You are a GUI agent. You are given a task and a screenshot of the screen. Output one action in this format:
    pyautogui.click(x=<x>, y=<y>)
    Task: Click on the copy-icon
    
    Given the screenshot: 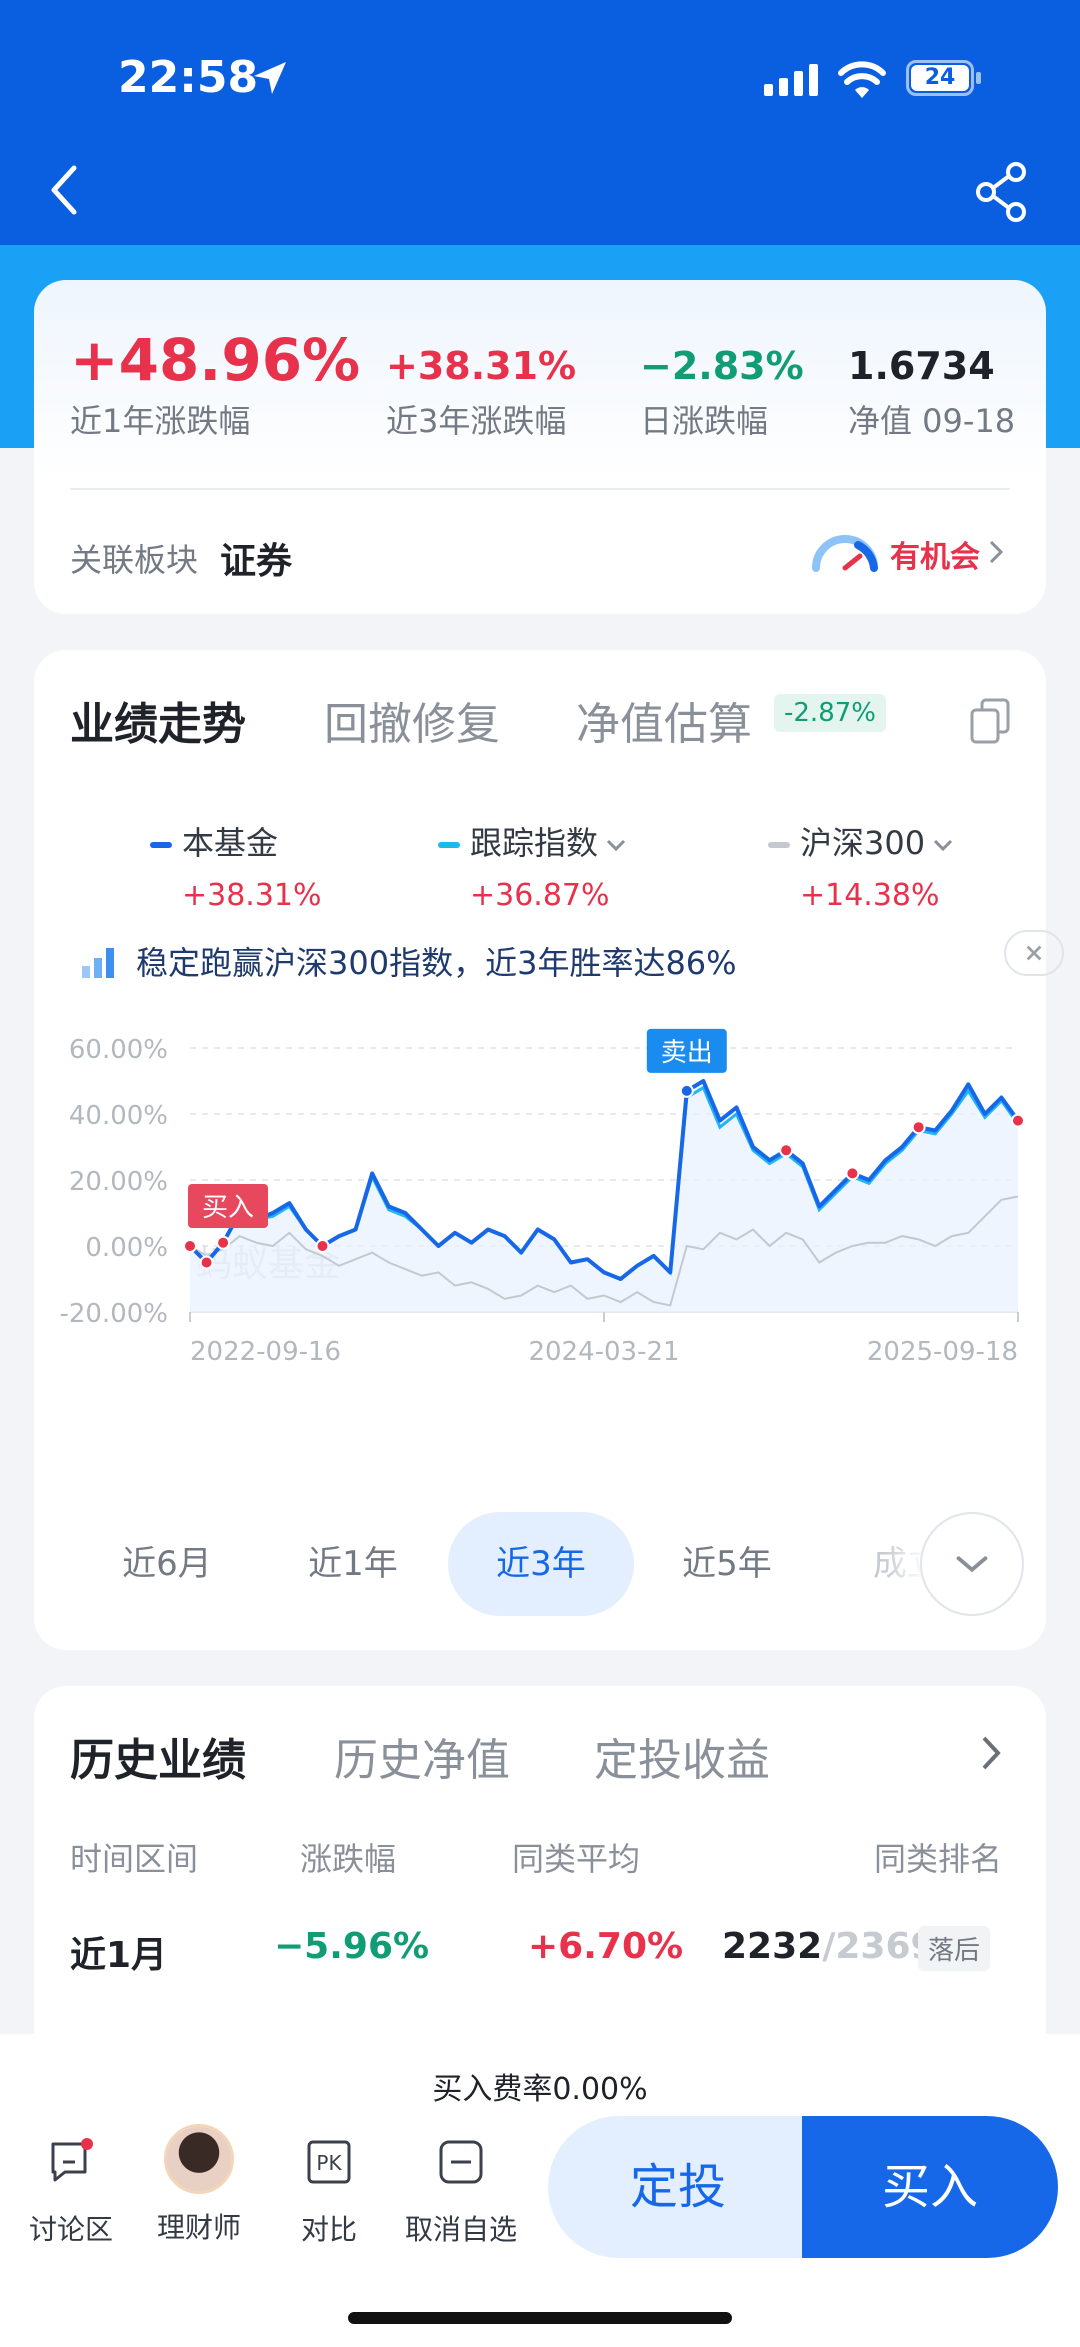 What is the action you would take?
    pyautogui.click(x=991, y=721)
    